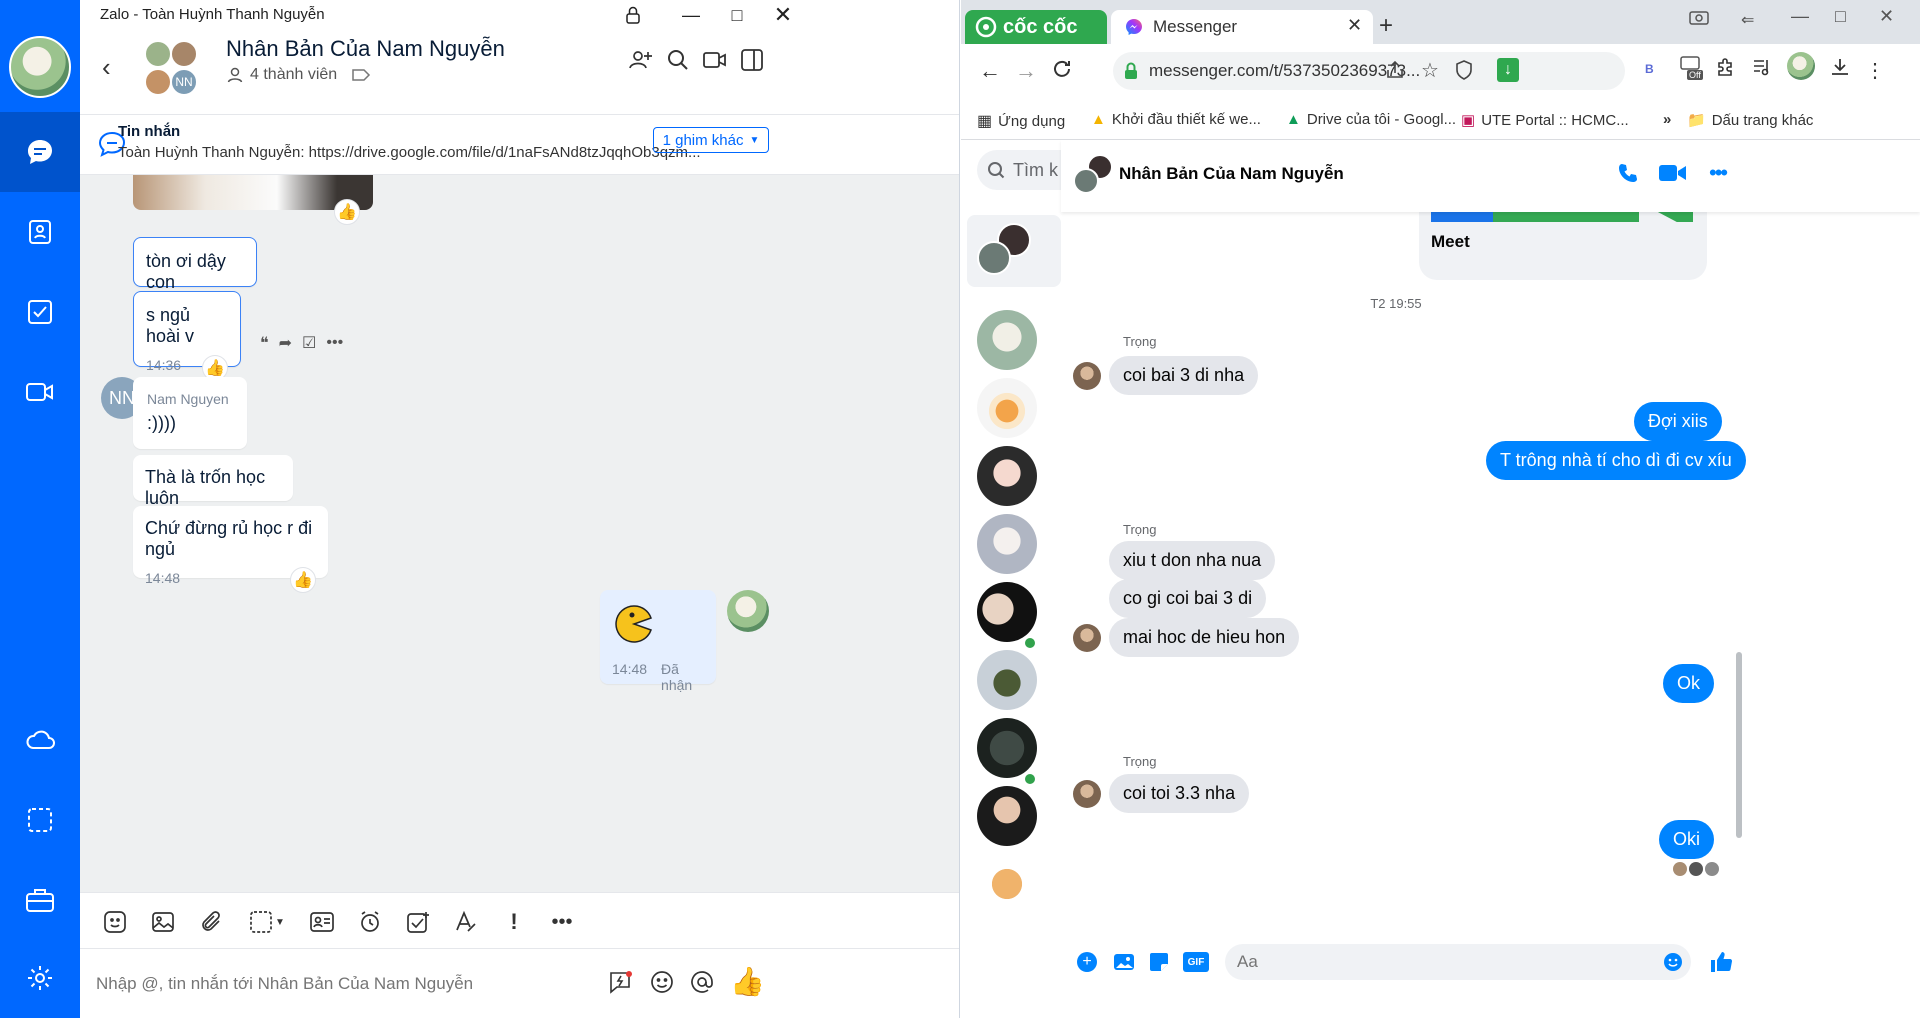  I want to click on phone-icon, so click(1628, 175).